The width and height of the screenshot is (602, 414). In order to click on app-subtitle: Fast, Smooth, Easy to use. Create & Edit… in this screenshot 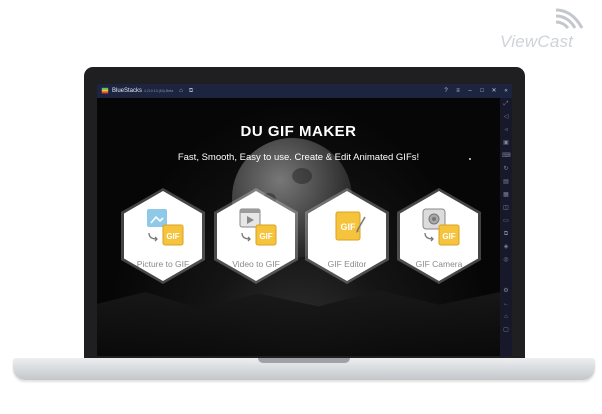, I will do `click(298, 157)`.